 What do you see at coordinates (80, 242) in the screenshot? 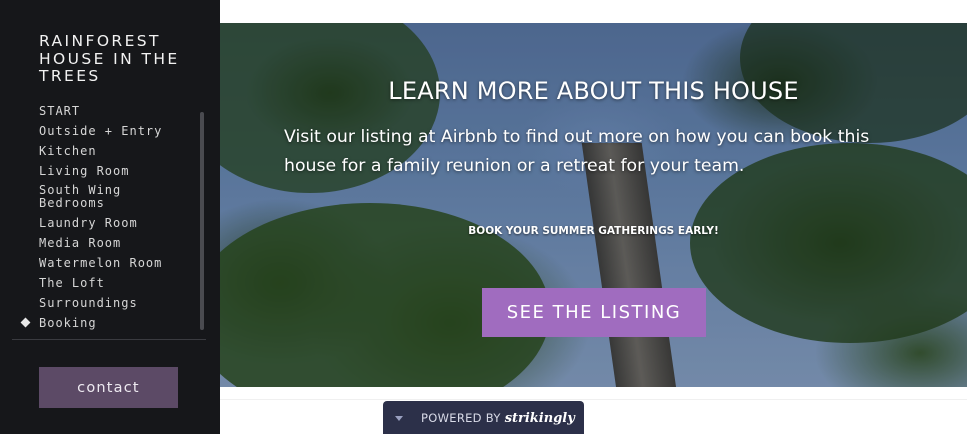
I see `nav-item-label: Media Room` at bounding box center [80, 242].